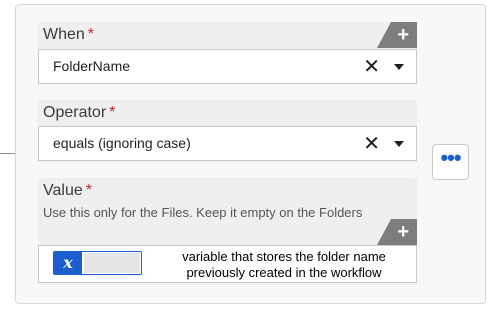 The width and height of the screenshot is (496, 315). I want to click on variable-name-redacted, so click(112, 263).